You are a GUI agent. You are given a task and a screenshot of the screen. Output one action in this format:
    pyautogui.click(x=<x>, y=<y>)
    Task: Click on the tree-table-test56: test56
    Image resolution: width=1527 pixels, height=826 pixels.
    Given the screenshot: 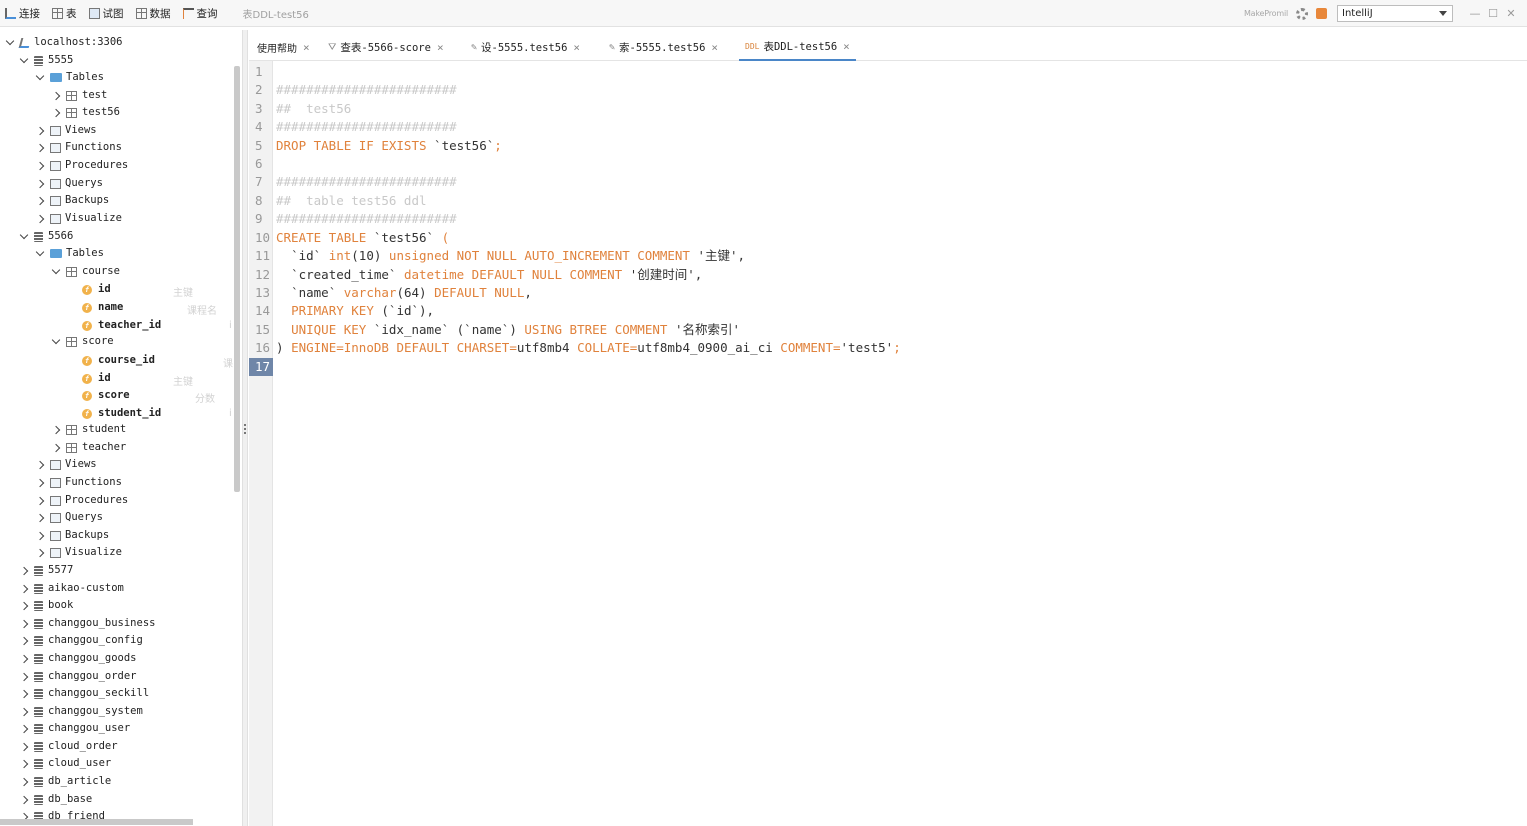 What is the action you would take?
    pyautogui.click(x=86, y=112)
    